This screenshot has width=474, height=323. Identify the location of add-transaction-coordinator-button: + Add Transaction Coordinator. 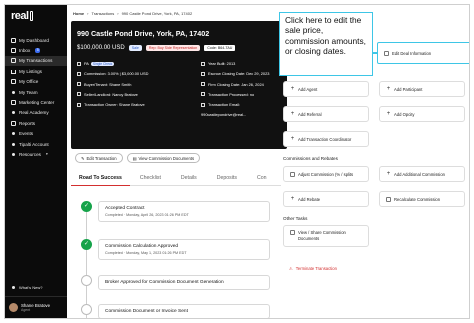
(326, 139).